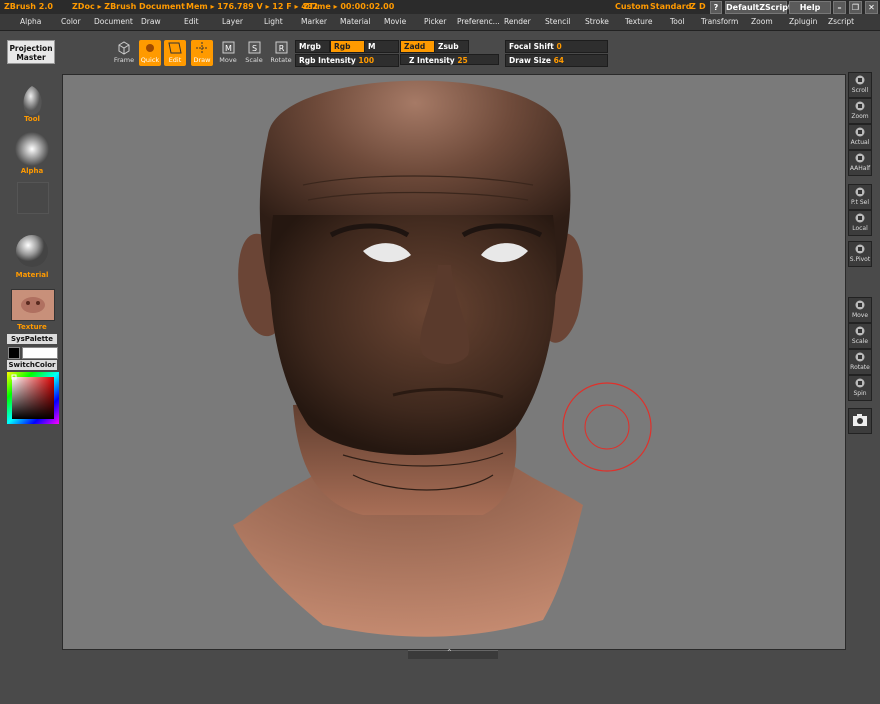  I want to click on rgb-button: Rgb, so click(347, 46).